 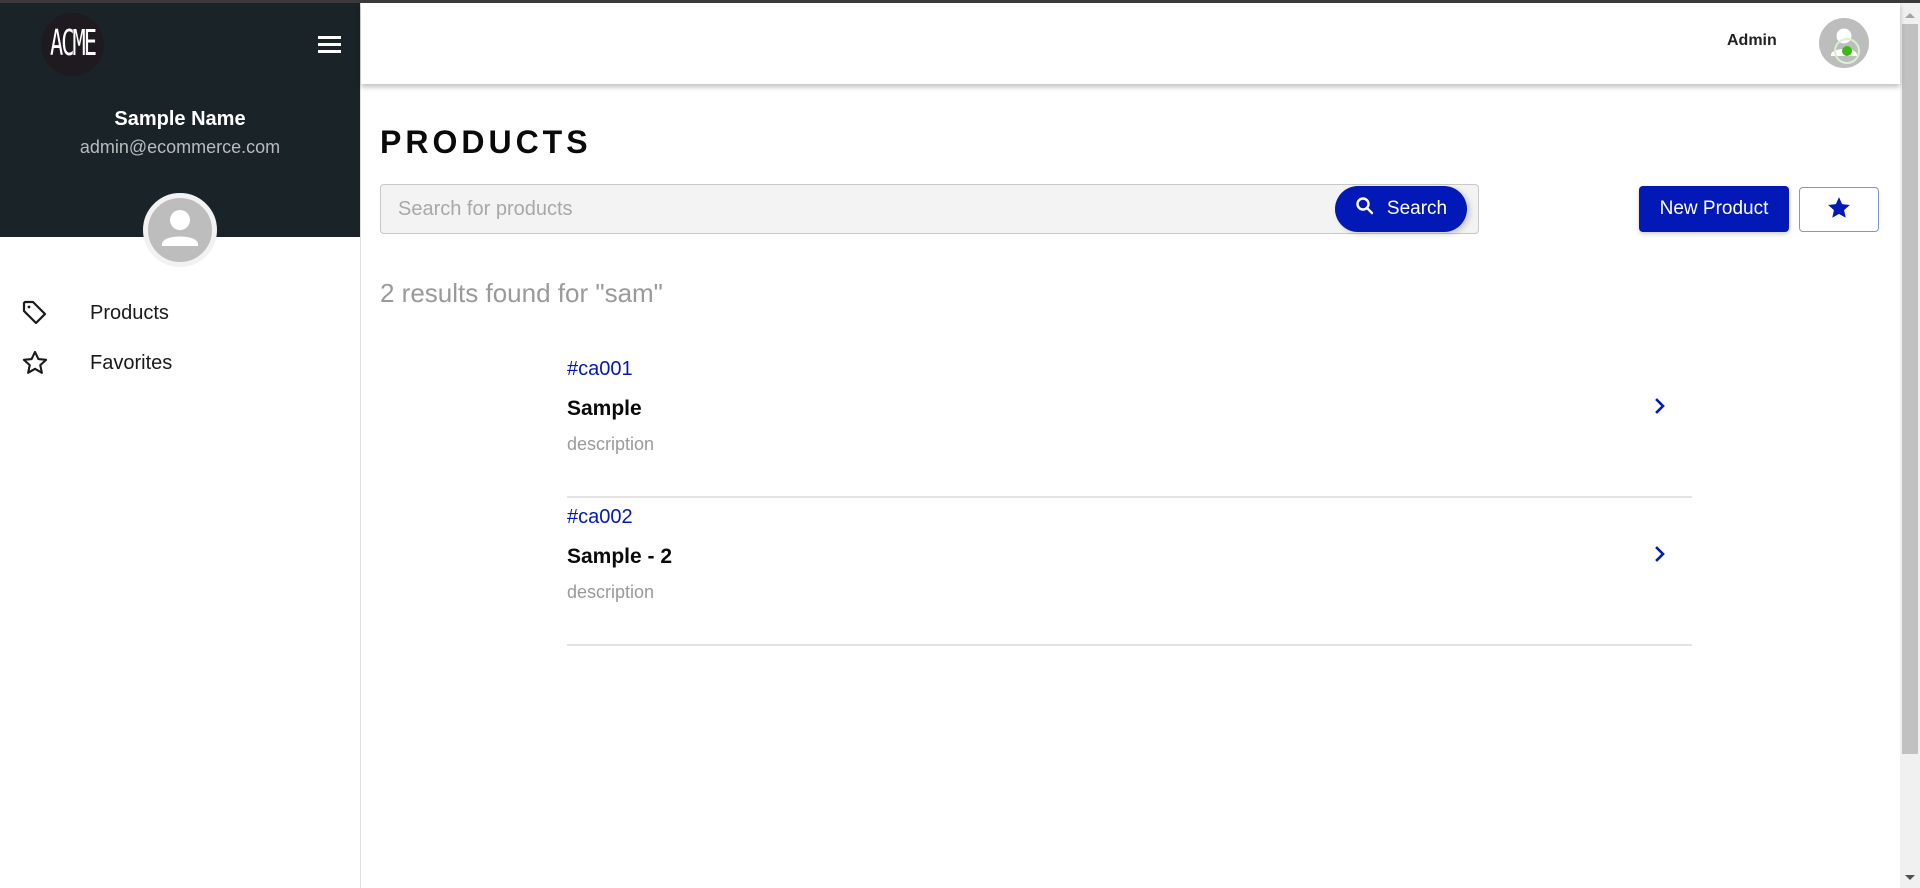 I want to click on list-item: #ca002 Sample - 2 description, so click(x=1129, y=572).